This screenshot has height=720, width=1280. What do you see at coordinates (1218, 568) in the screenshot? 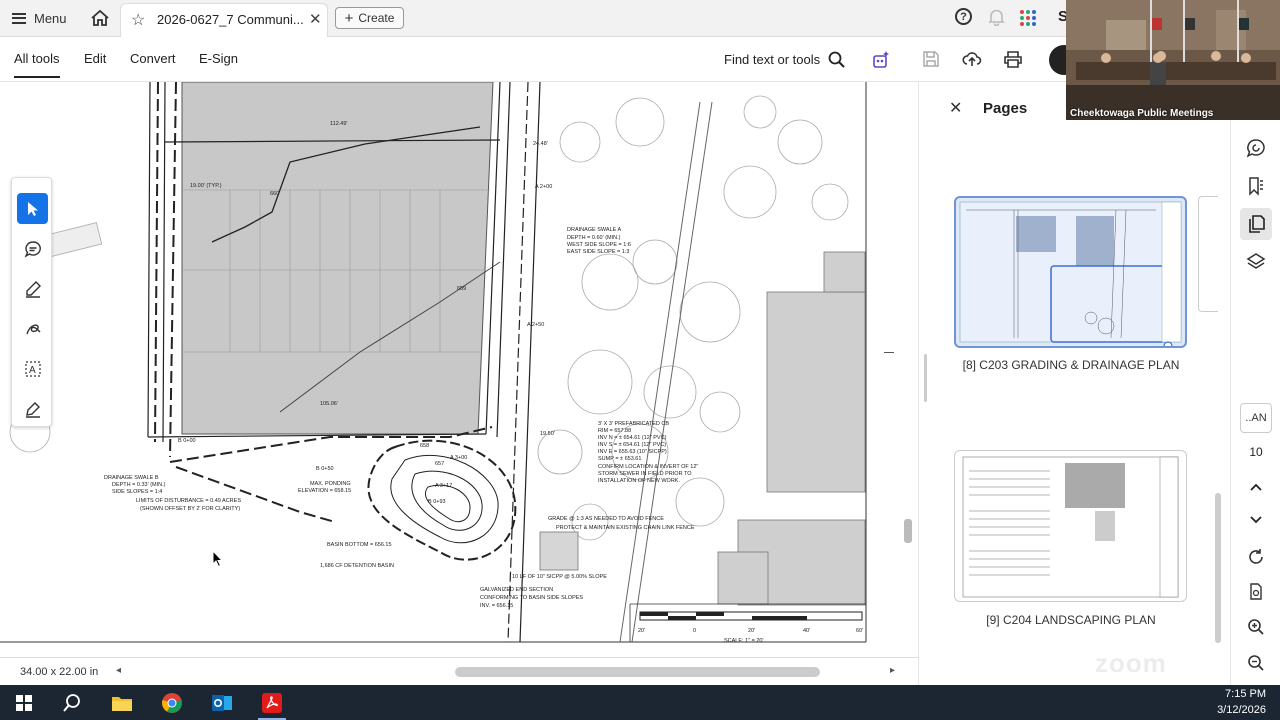
I see `pages-panel-scroll-thumb` at bounding box center [1218, 568].